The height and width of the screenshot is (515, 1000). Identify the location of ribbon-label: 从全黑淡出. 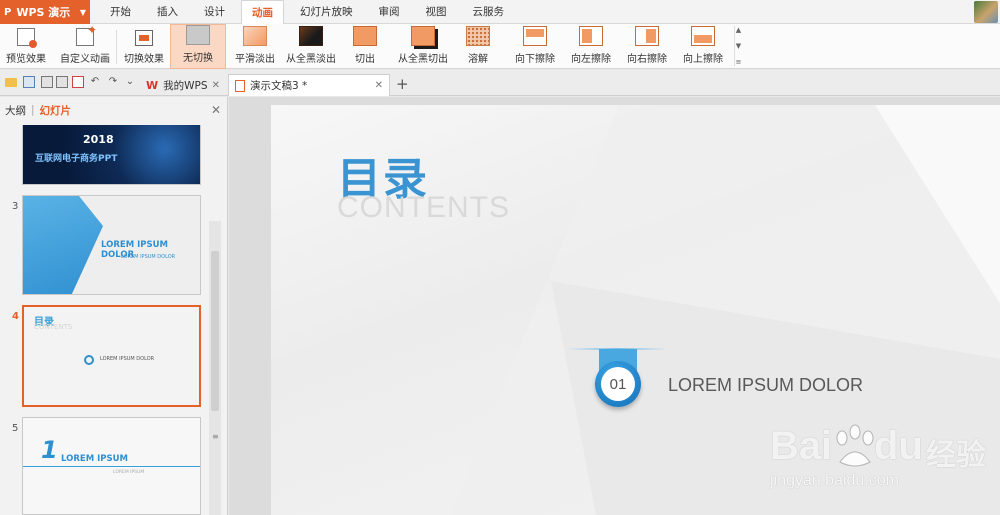
(311, 59).